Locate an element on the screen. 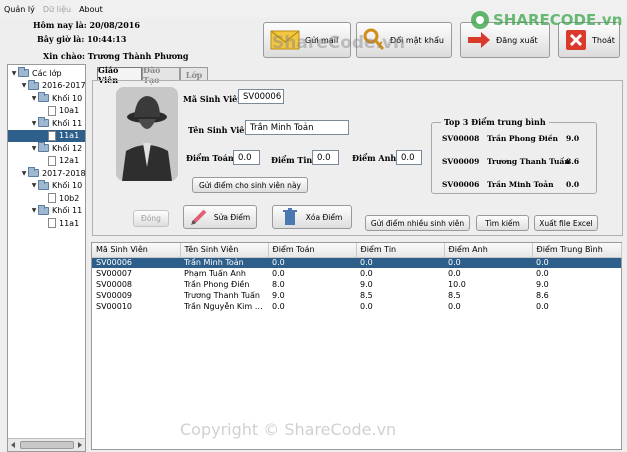  table-row: SV00008 Trần Phong Điền 8.0 9.0 10.0 9.0 is located at coordinates (356, 284).